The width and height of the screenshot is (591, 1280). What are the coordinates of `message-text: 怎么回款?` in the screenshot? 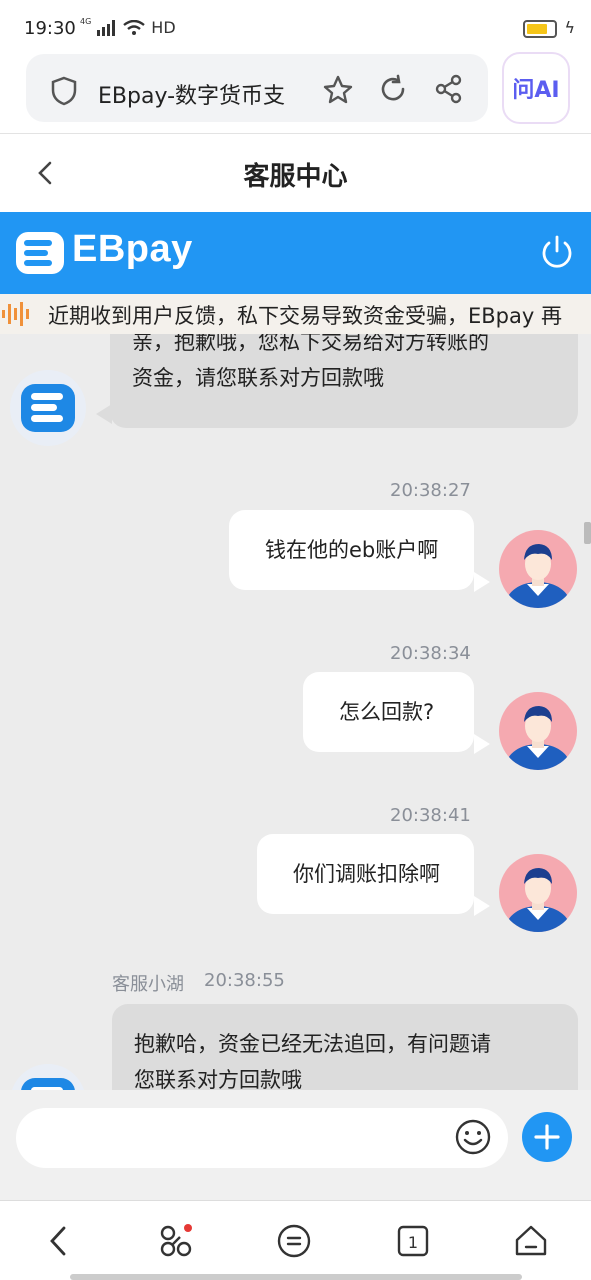 It's located at (387, 712).